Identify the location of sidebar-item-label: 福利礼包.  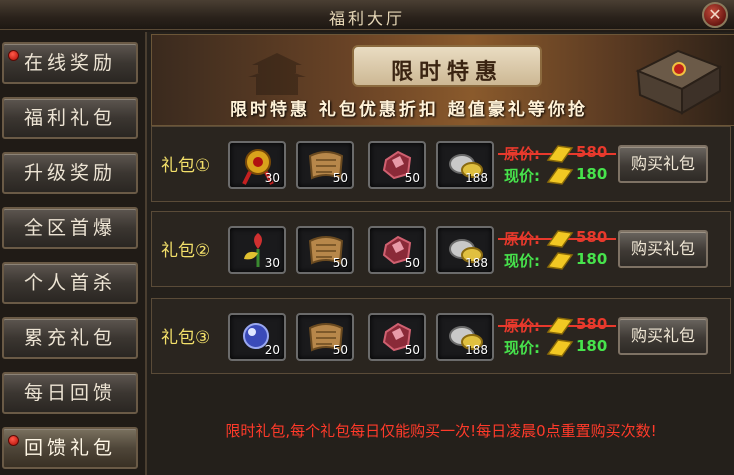
(69, 118).